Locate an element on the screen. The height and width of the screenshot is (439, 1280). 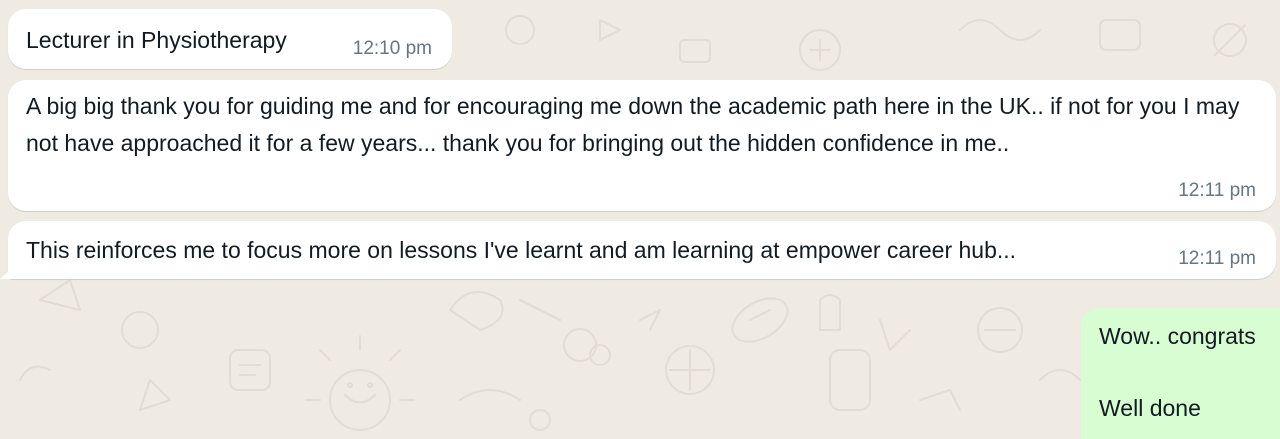
message-time: 12:10 pm is located at coordinates (392, 48).